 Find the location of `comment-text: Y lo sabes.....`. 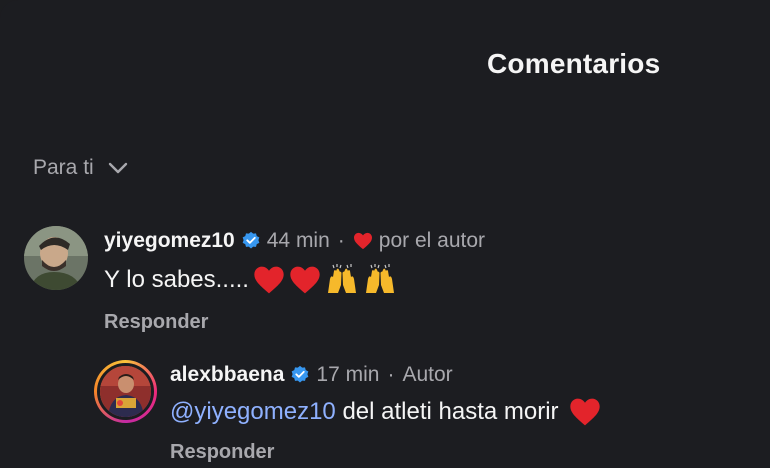

comment-text: Y lo sabes..... is located at coordinates (176, 279).